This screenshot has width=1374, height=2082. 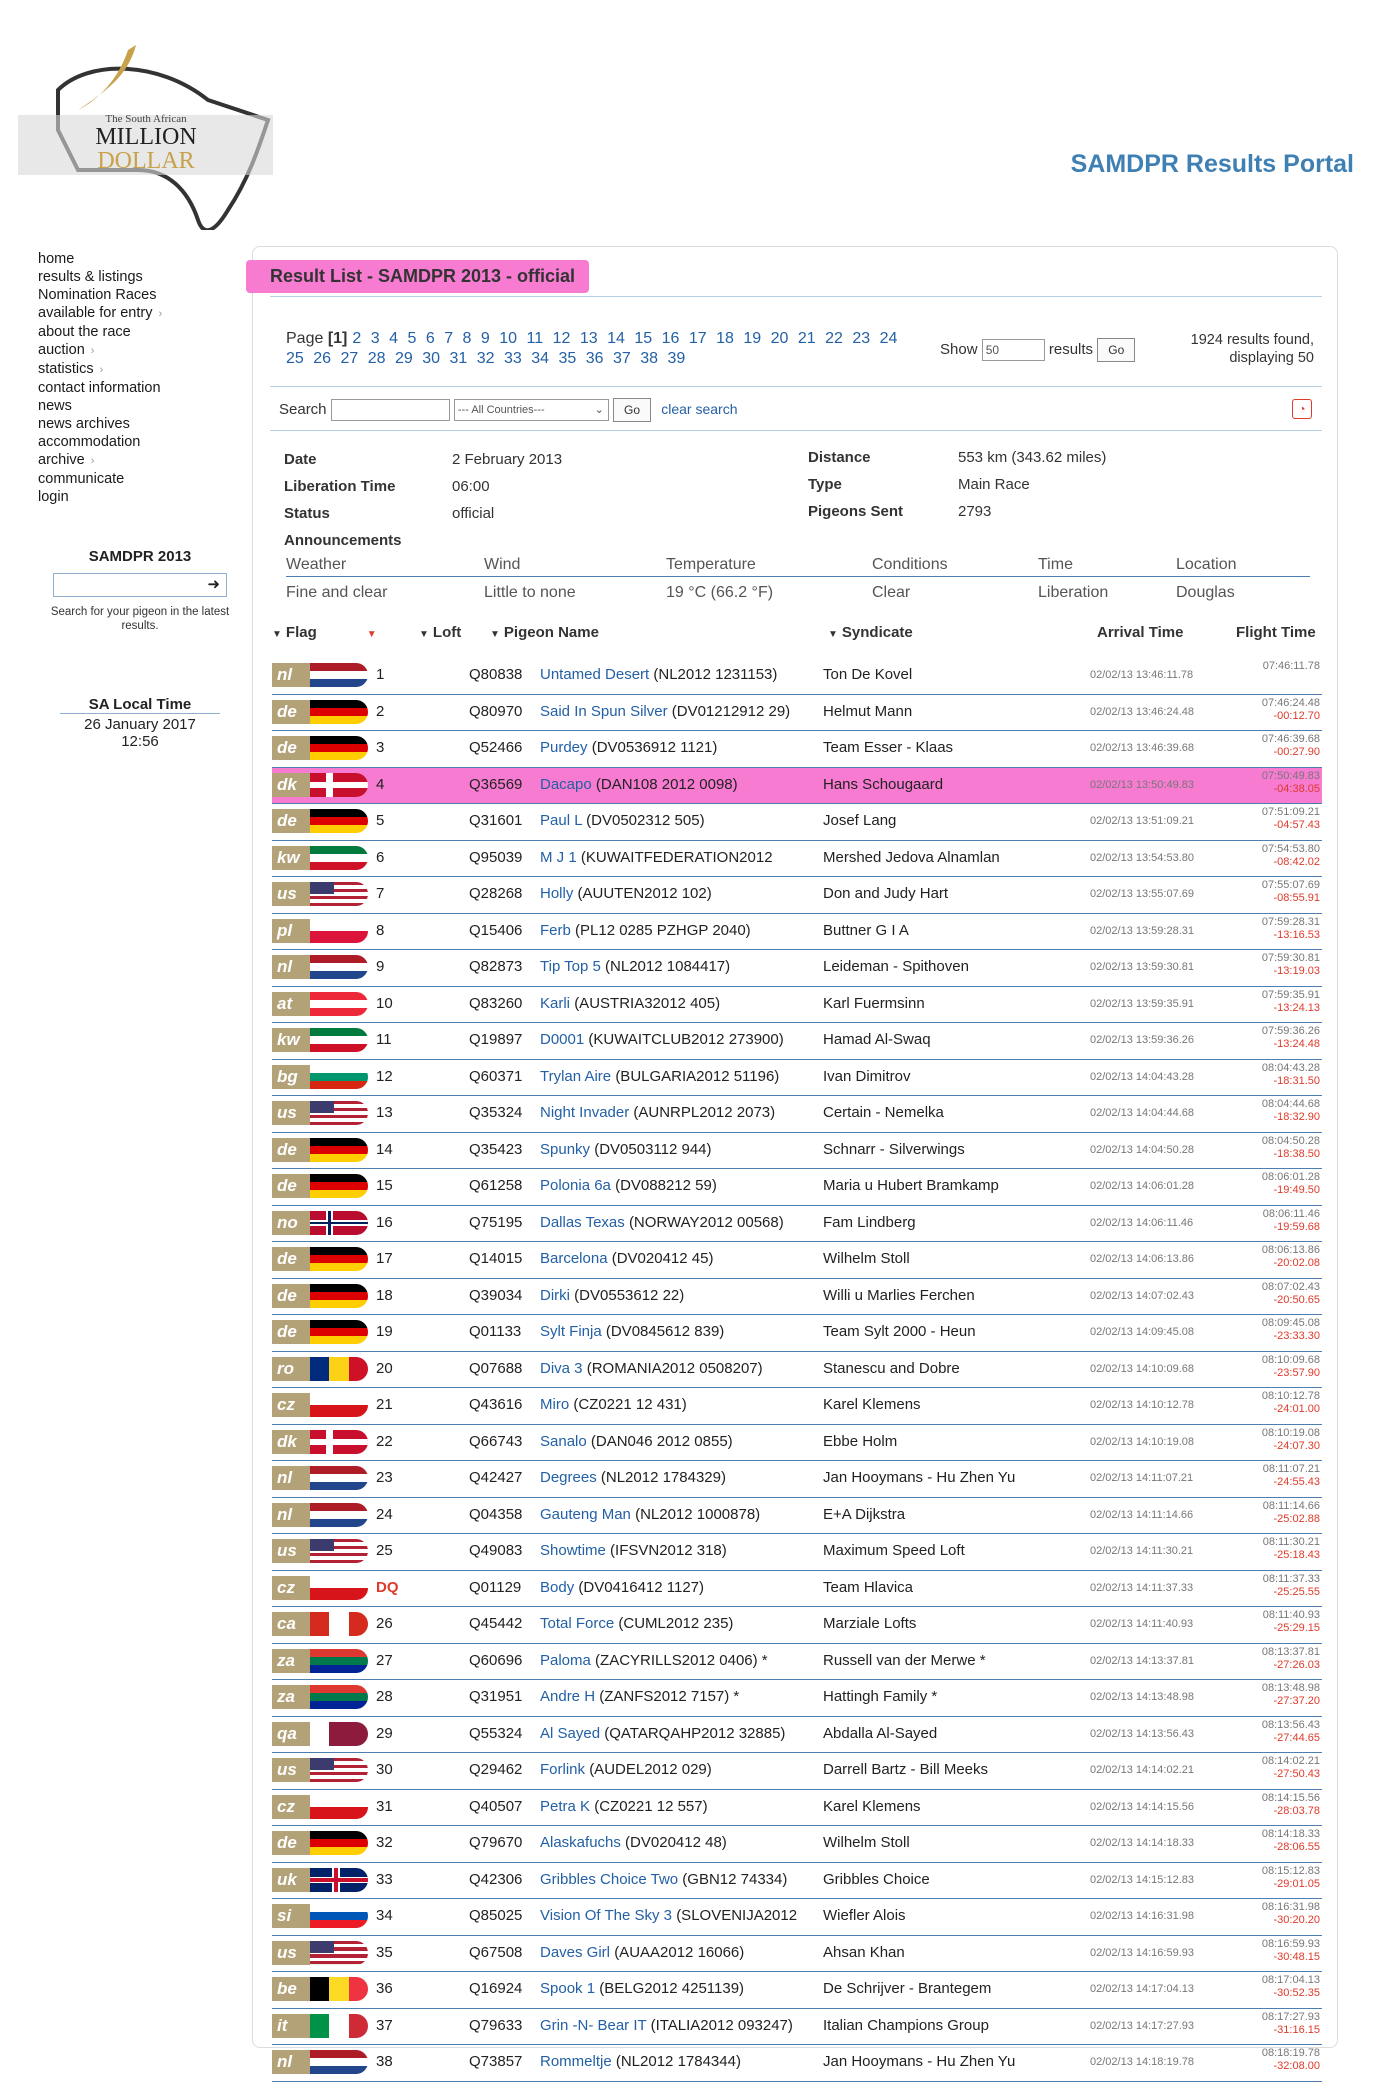 What do you see at coordinates (616, 338) in the screenshot?
I see `page-link: 14` at bounding box center [616, 338].